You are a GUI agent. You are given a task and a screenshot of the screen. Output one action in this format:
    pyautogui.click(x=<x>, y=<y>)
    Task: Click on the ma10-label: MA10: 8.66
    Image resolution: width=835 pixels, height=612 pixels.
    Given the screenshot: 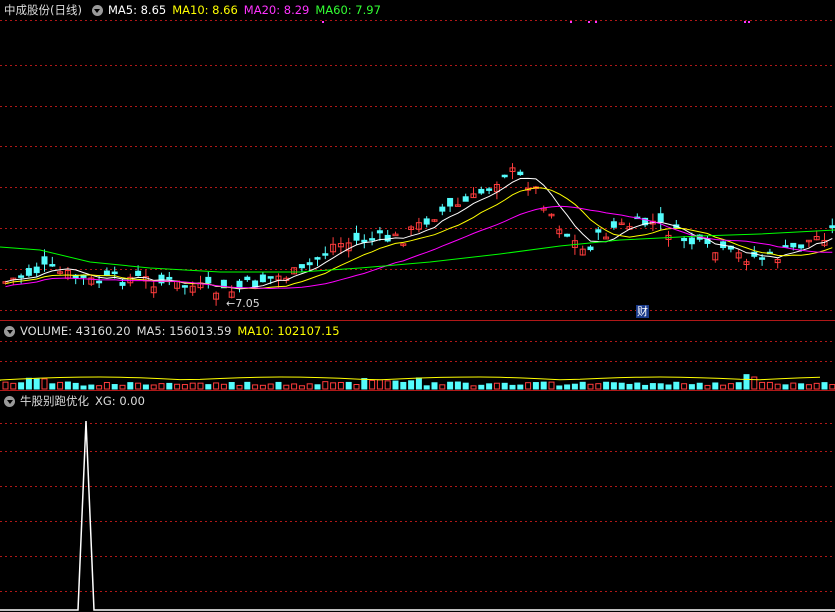 What is the action you would take?
    pyautogui.click(x=205, y=10)
    